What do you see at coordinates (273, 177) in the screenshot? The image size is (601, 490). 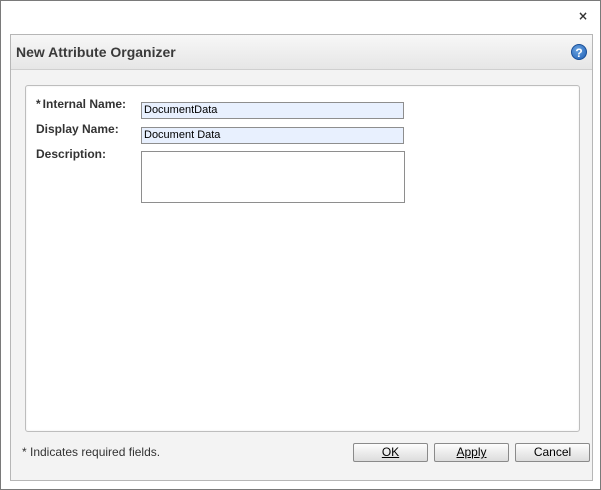 I see `description-textarea` at bounding box center [273, 177].